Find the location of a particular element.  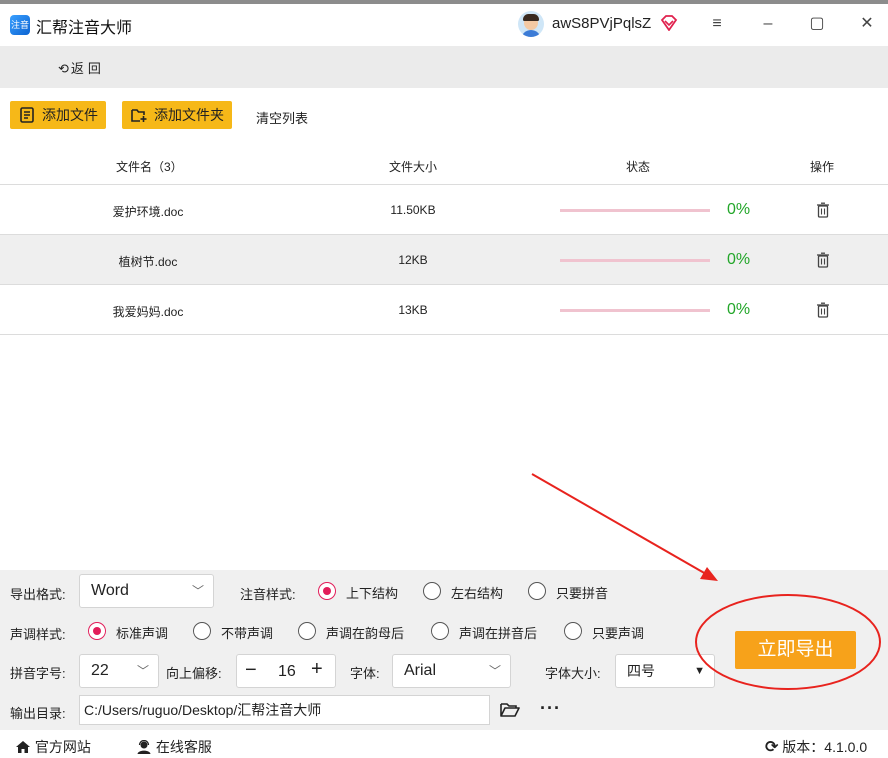

radio-label: 左右结构 is located at coordinates (477, 593).